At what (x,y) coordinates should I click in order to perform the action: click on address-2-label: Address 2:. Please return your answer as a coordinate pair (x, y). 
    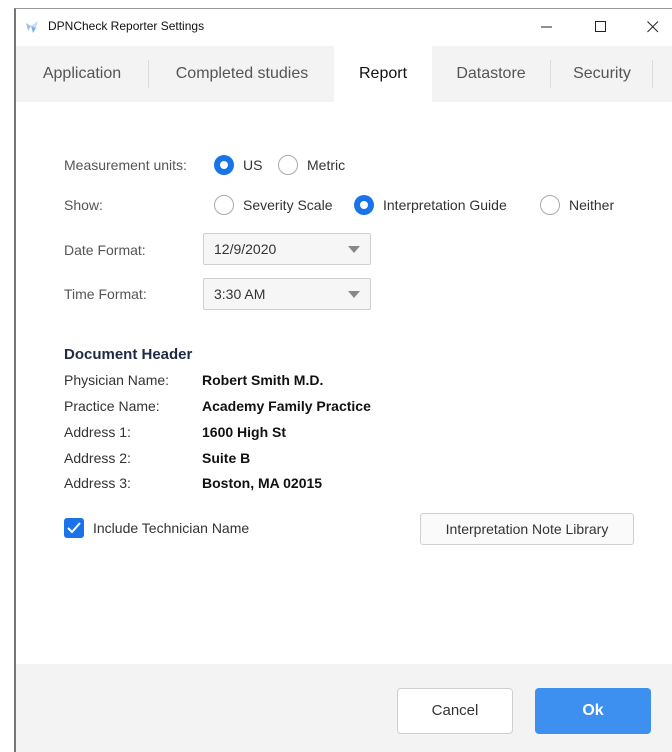
    Looking at the image, I should click on (97, 458).